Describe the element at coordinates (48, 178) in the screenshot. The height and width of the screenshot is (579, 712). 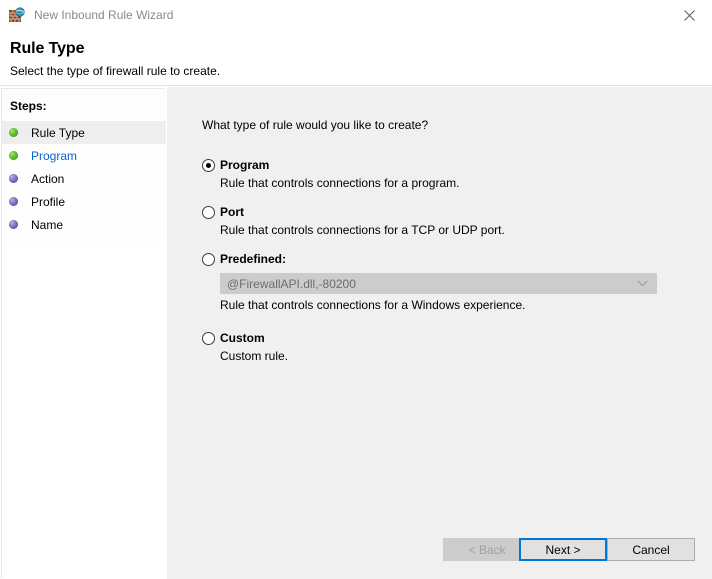
I see `sidebar-item-label: Action` at that location.